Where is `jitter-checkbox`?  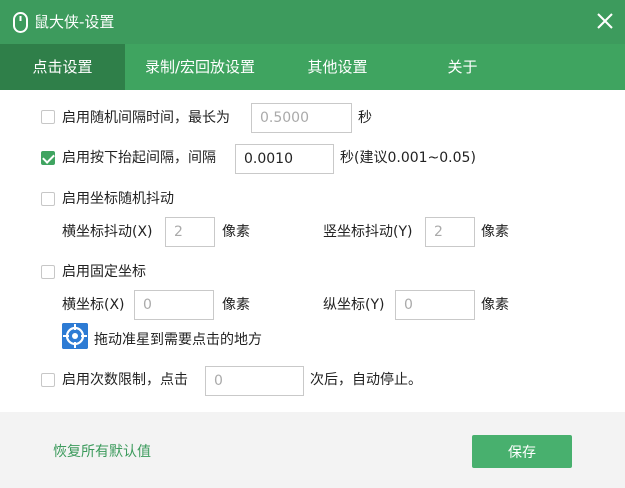
jitter-checkbox is located at coordinates (48, 199).